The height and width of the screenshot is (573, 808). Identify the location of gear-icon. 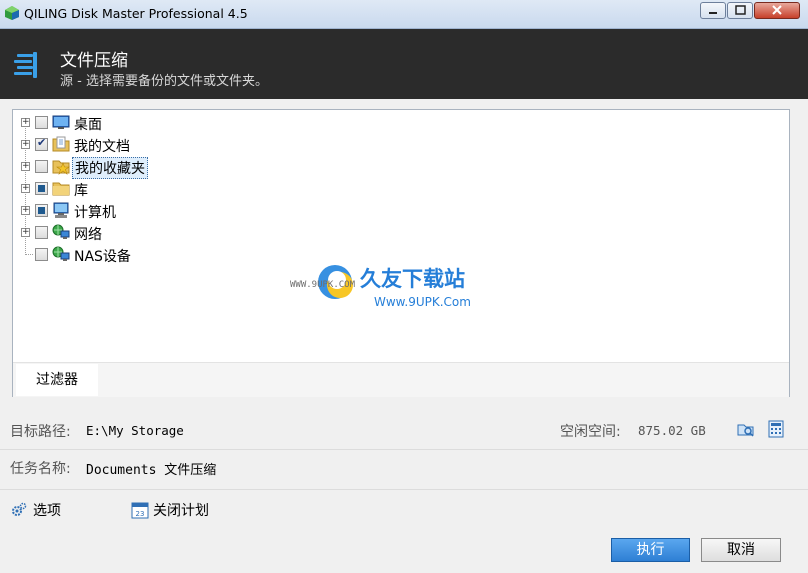
(19, 510).